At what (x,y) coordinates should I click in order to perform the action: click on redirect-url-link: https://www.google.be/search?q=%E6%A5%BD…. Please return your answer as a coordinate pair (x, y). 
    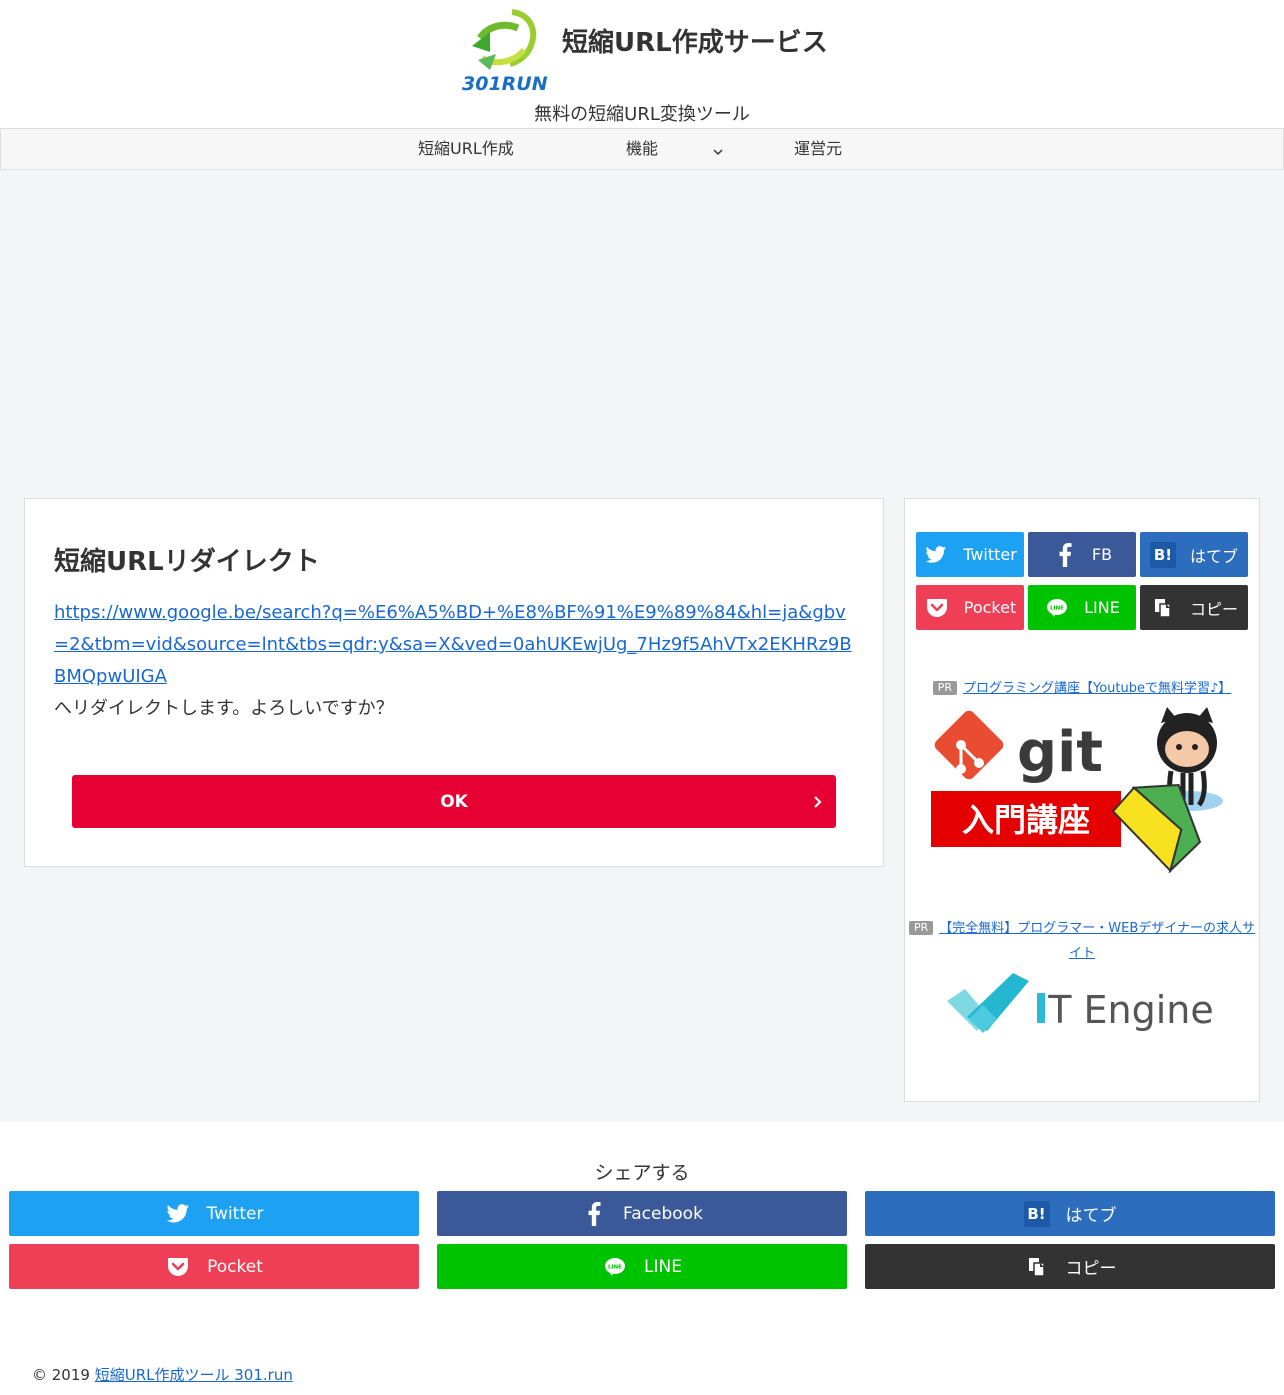
    Looking at the image, I should click on (456, 645).